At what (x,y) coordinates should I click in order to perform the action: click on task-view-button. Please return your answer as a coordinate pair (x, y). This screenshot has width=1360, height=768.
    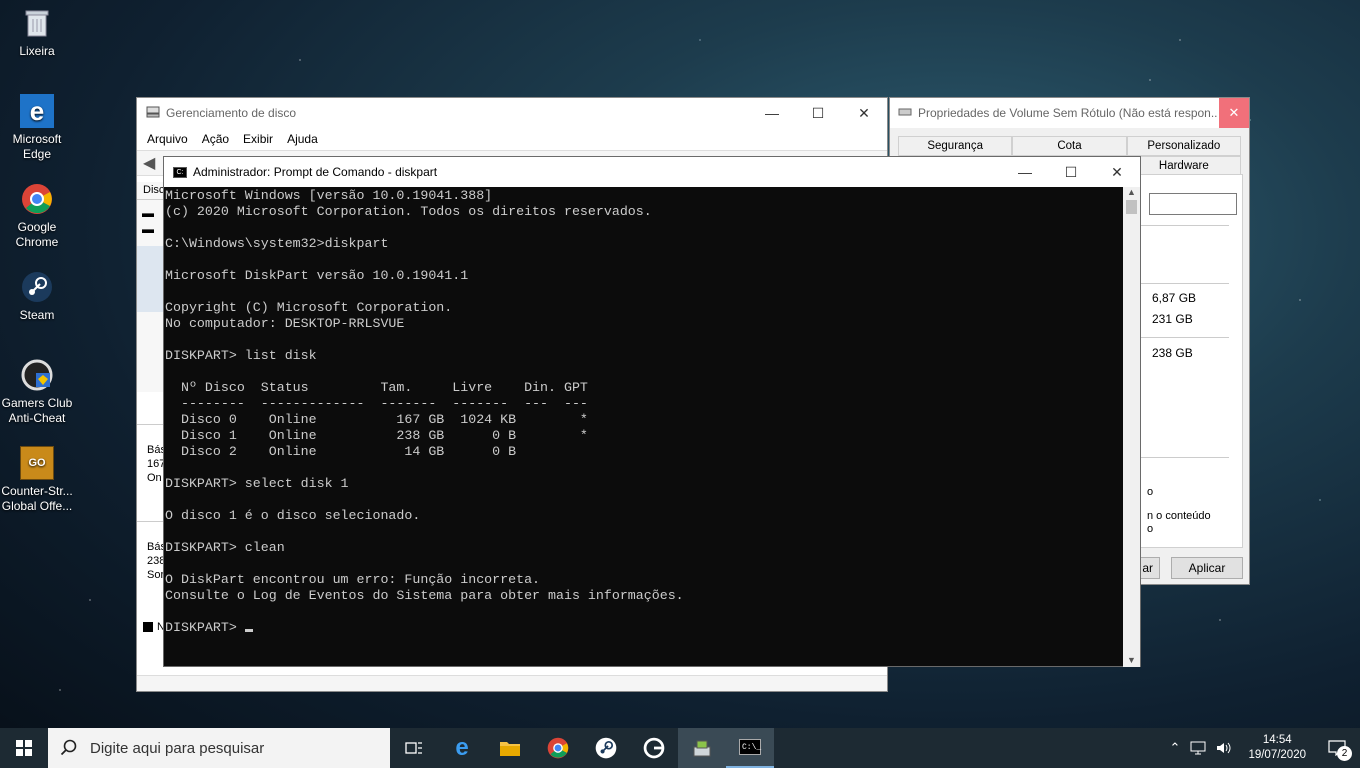
    Looking at the image, I should click on (414, 748).